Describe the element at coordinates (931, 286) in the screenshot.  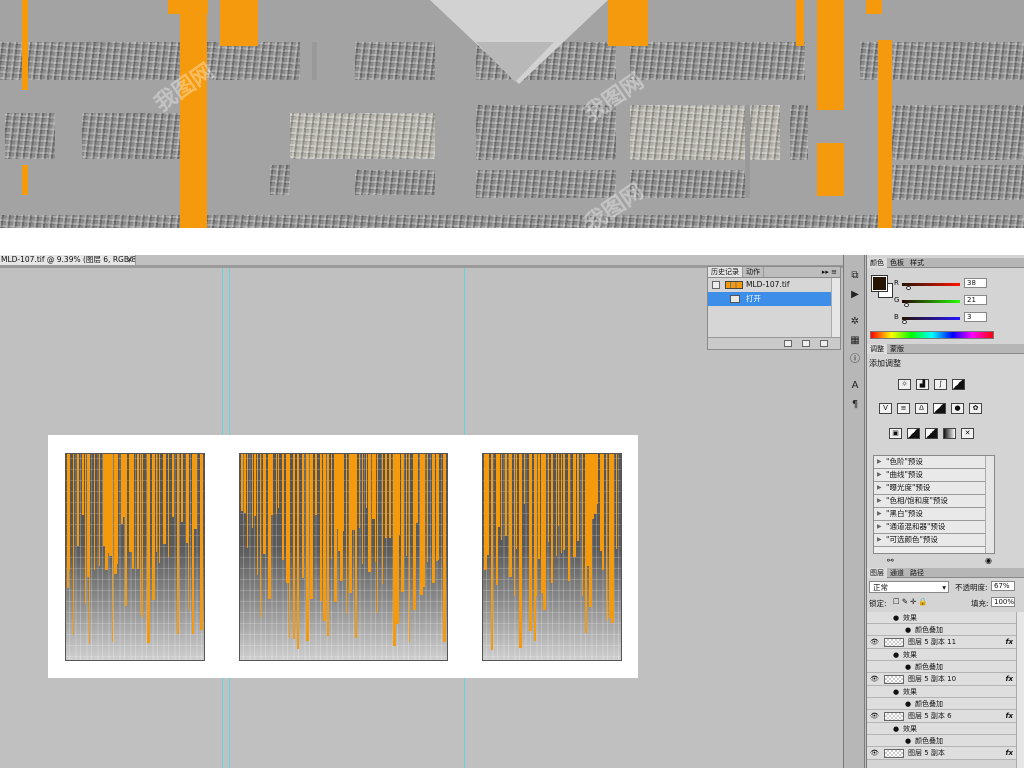
I see `channel-r-slider` at that location.